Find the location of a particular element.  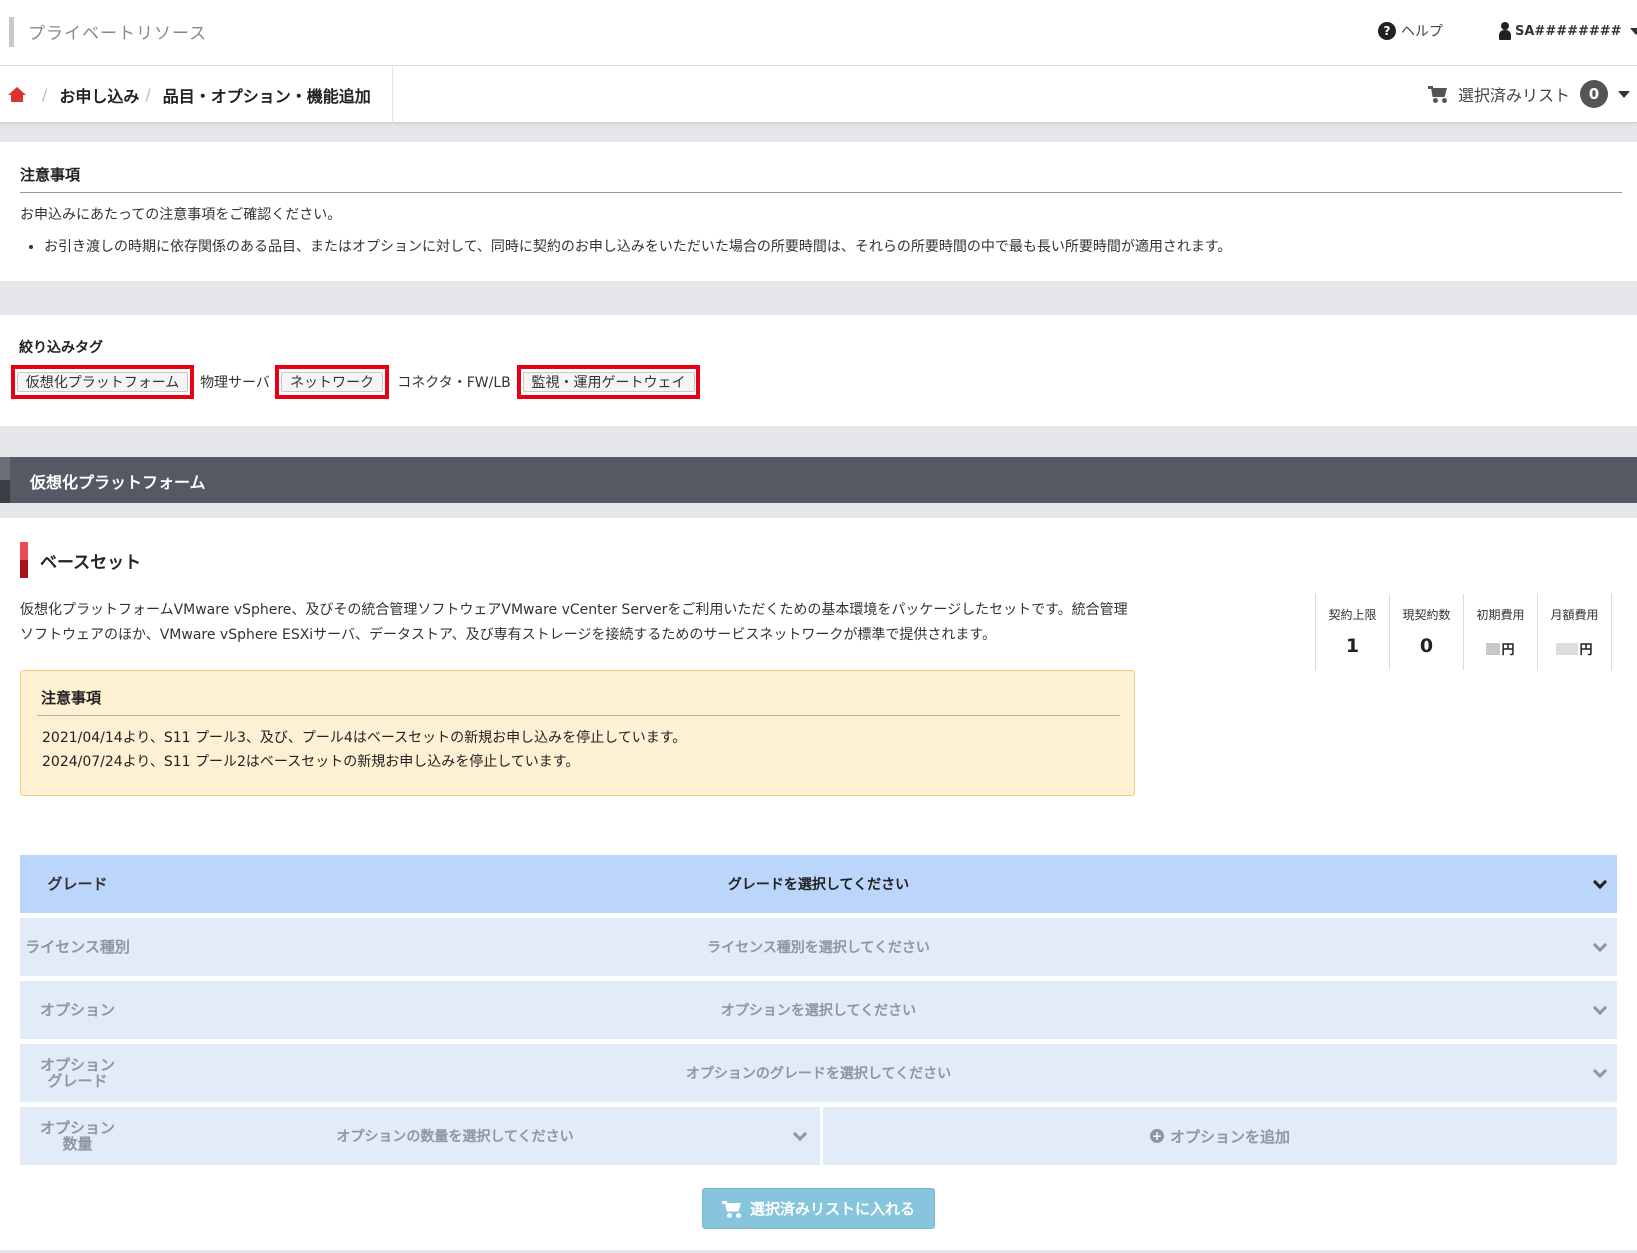

help-label: ヘルプ is located at coordinates (1422, 32).